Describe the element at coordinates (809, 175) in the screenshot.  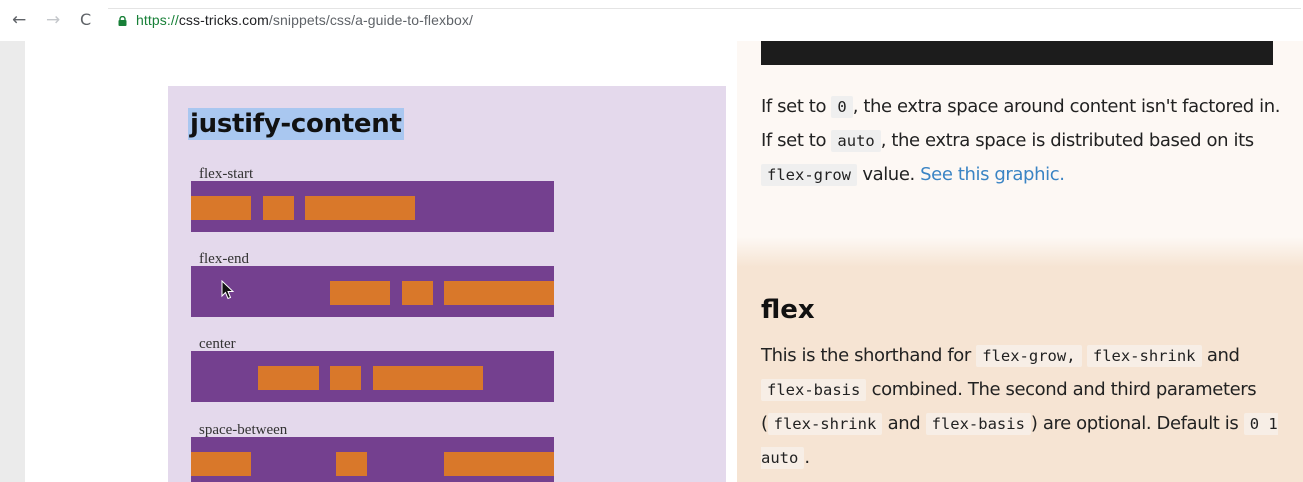
I see `inline-code: flex-grow` at that location.